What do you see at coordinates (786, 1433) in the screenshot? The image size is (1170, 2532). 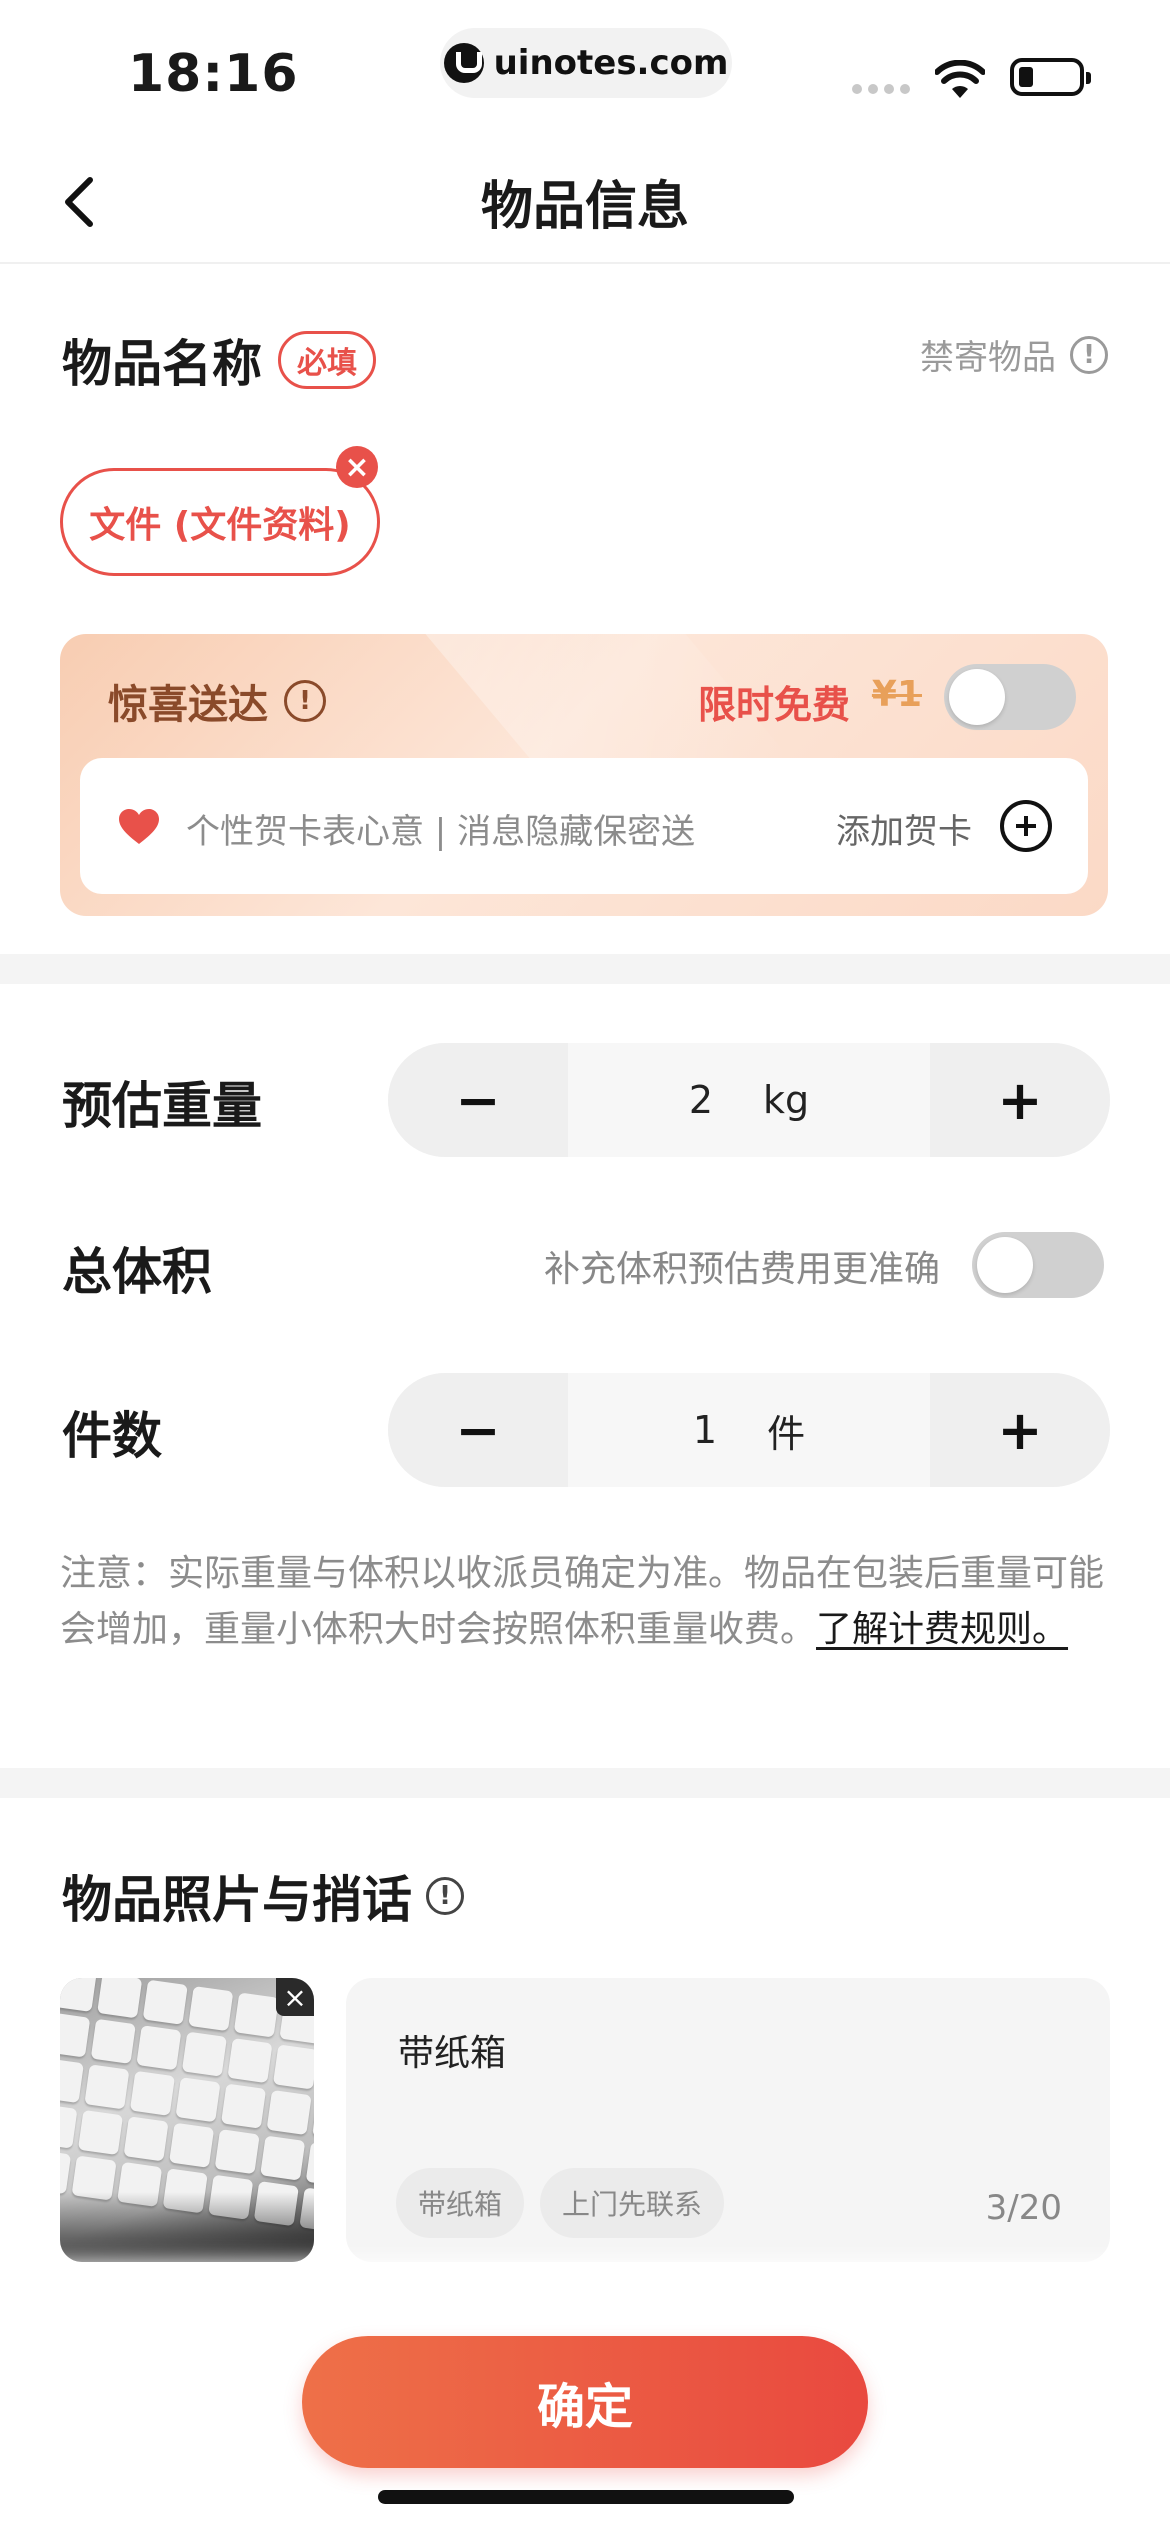 I see `count-unit: 件` at bounding box center [786, 1433].